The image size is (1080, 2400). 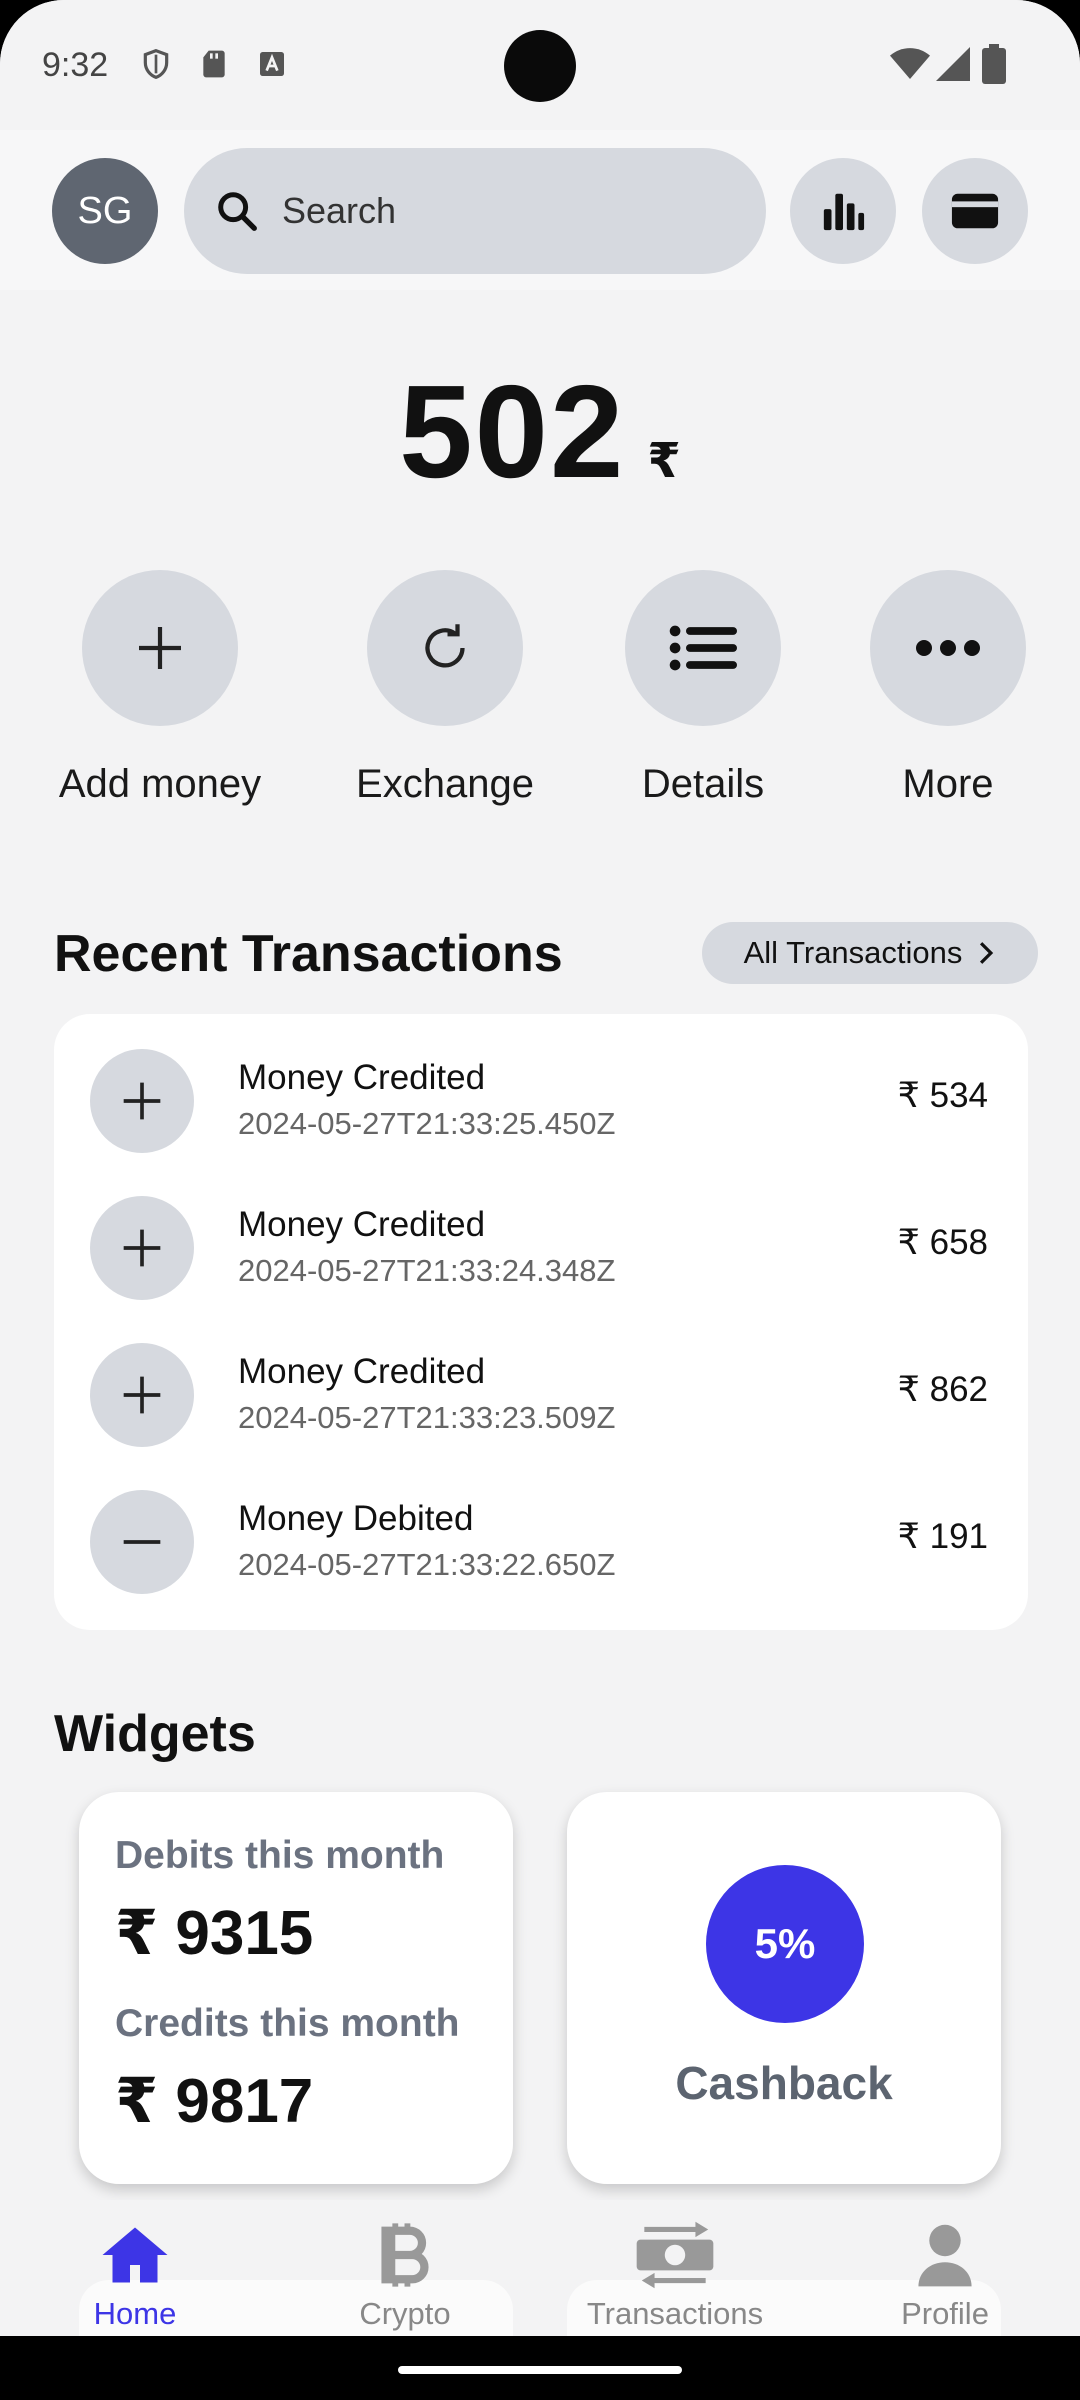 I want to click on nav-transactions-label: Transactions, so click(x=675, y=2313).